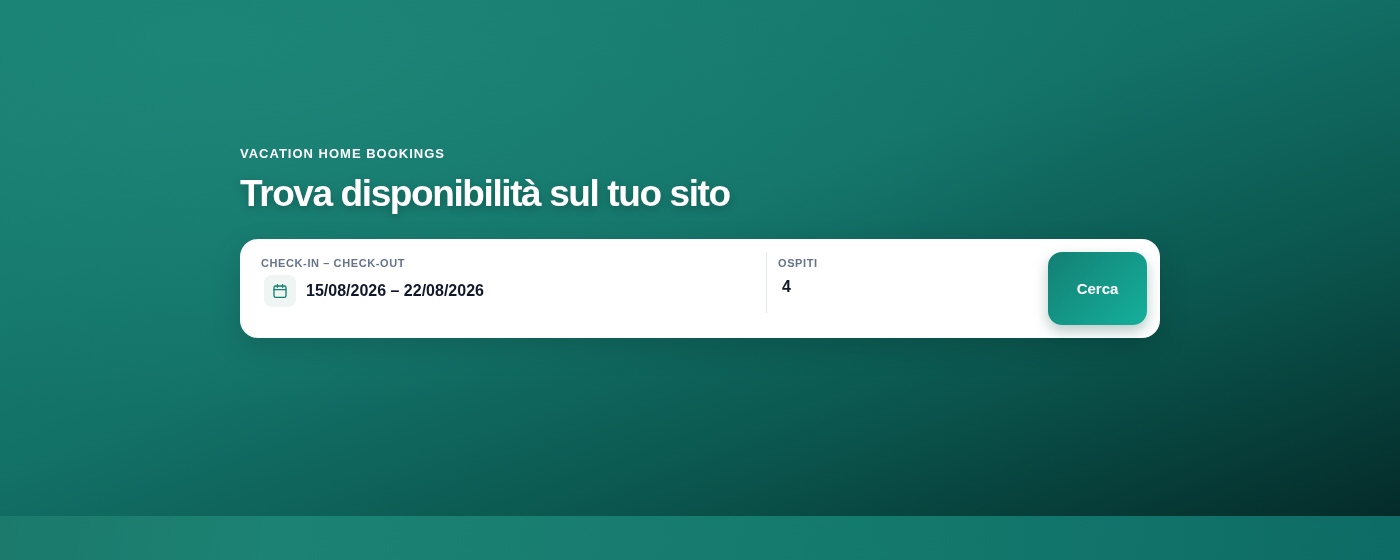 Image resolution: width=1400 pixels, height=560 pixels. What do you see at coordinates (280, 291) in the screenshot?
I see `calendar-icon` at bounding box center [280, 291].